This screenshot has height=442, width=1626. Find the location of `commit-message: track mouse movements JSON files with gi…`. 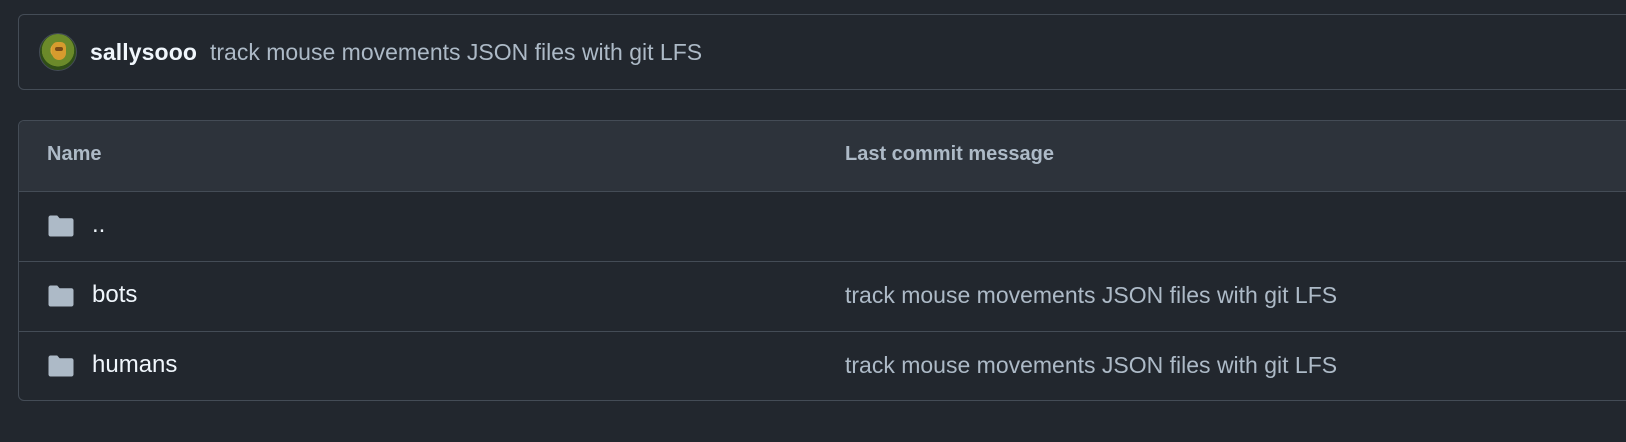

commit-message: track mouse movements JSON files with gi… is located at coordinates (456, 52).